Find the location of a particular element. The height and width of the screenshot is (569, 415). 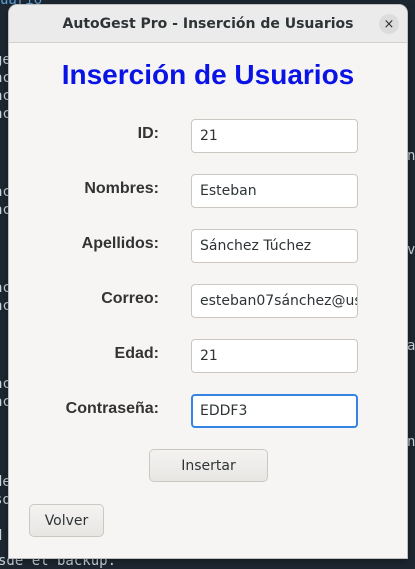

contrasena-field: EDDF3 is located at coordinates (274, 411).